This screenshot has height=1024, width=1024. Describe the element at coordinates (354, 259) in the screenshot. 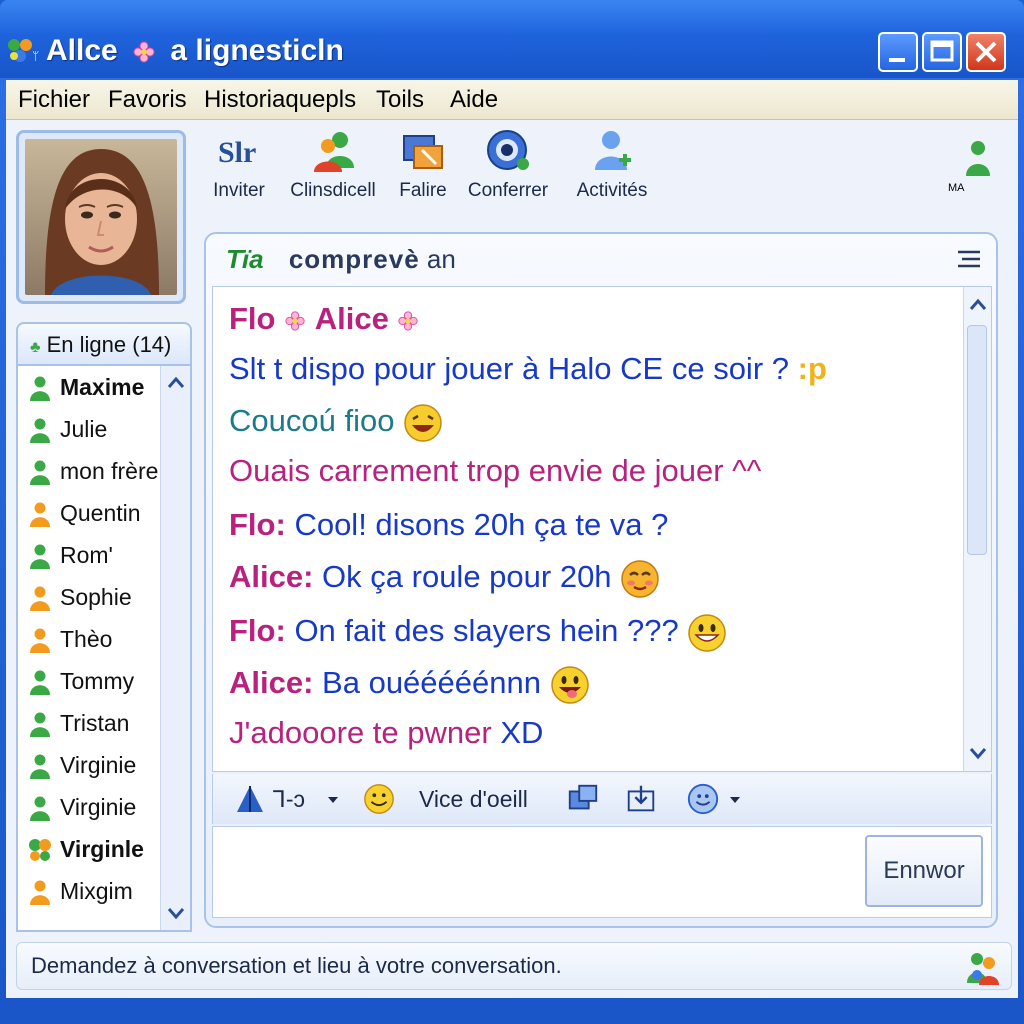

I see `conversation-title: comprevè` at that location.